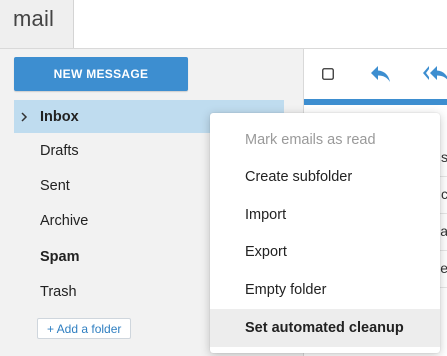  Describe the element at coordinates (325, 178) in the screenshot. I see `menu-item-create-subfolder: Create subfolder` at that location.